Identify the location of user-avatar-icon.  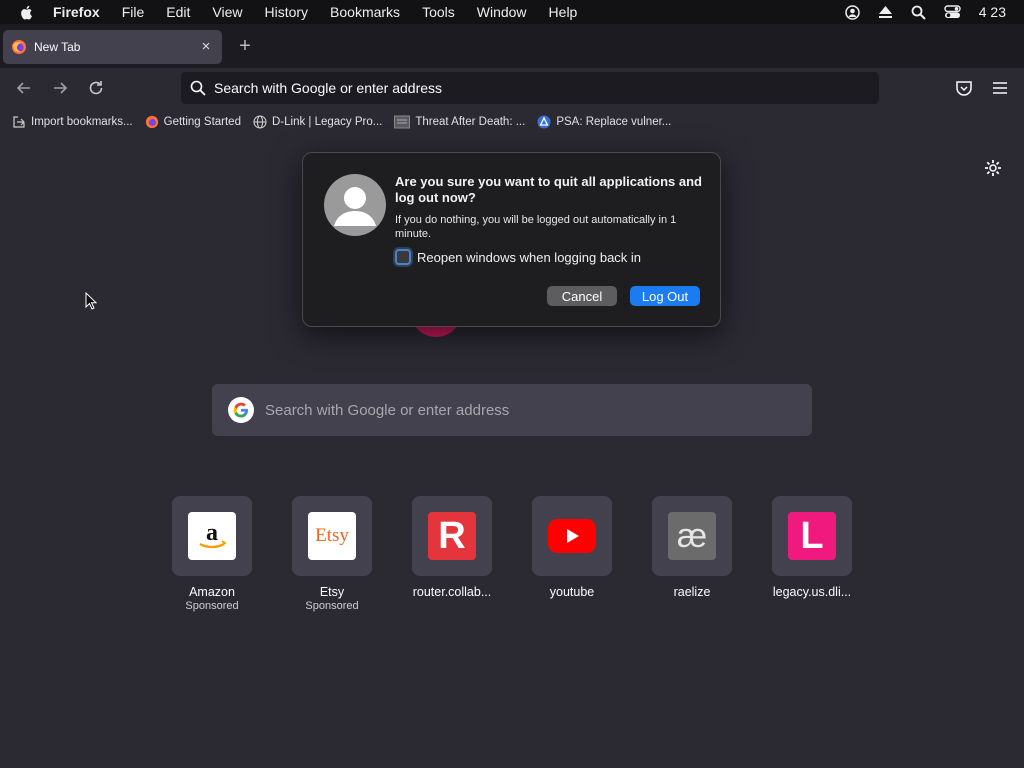
(355, 205).